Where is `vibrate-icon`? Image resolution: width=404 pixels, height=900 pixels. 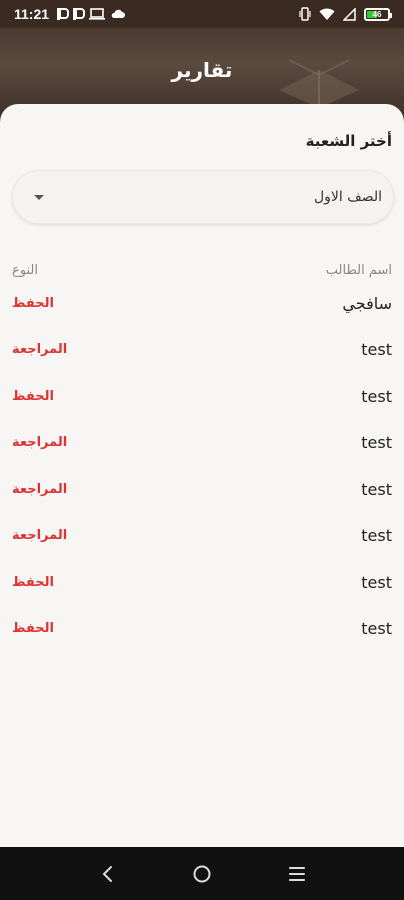
vibrate-icon is located at coordinates (305, 14).